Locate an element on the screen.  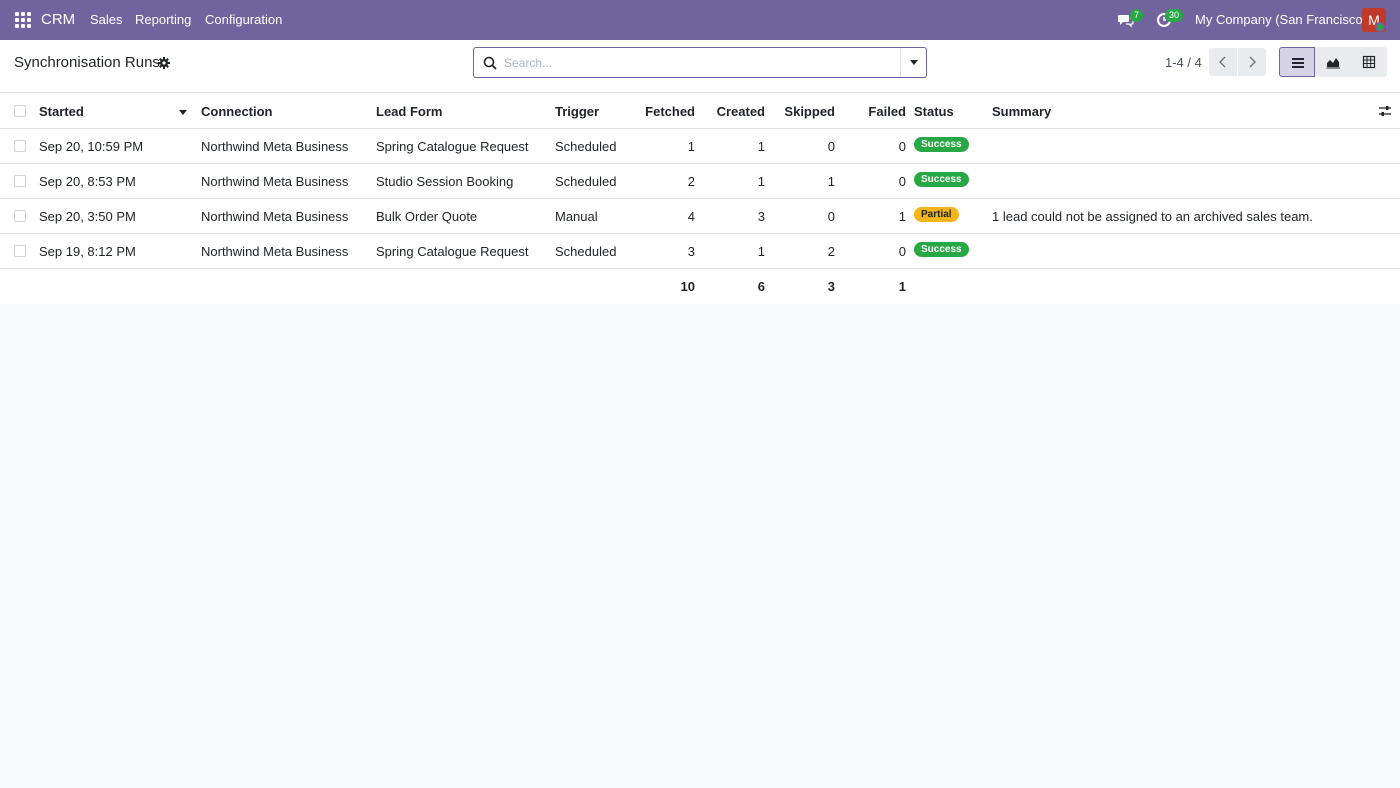
total-fetched: 10 is located at coordinates (687, 286).